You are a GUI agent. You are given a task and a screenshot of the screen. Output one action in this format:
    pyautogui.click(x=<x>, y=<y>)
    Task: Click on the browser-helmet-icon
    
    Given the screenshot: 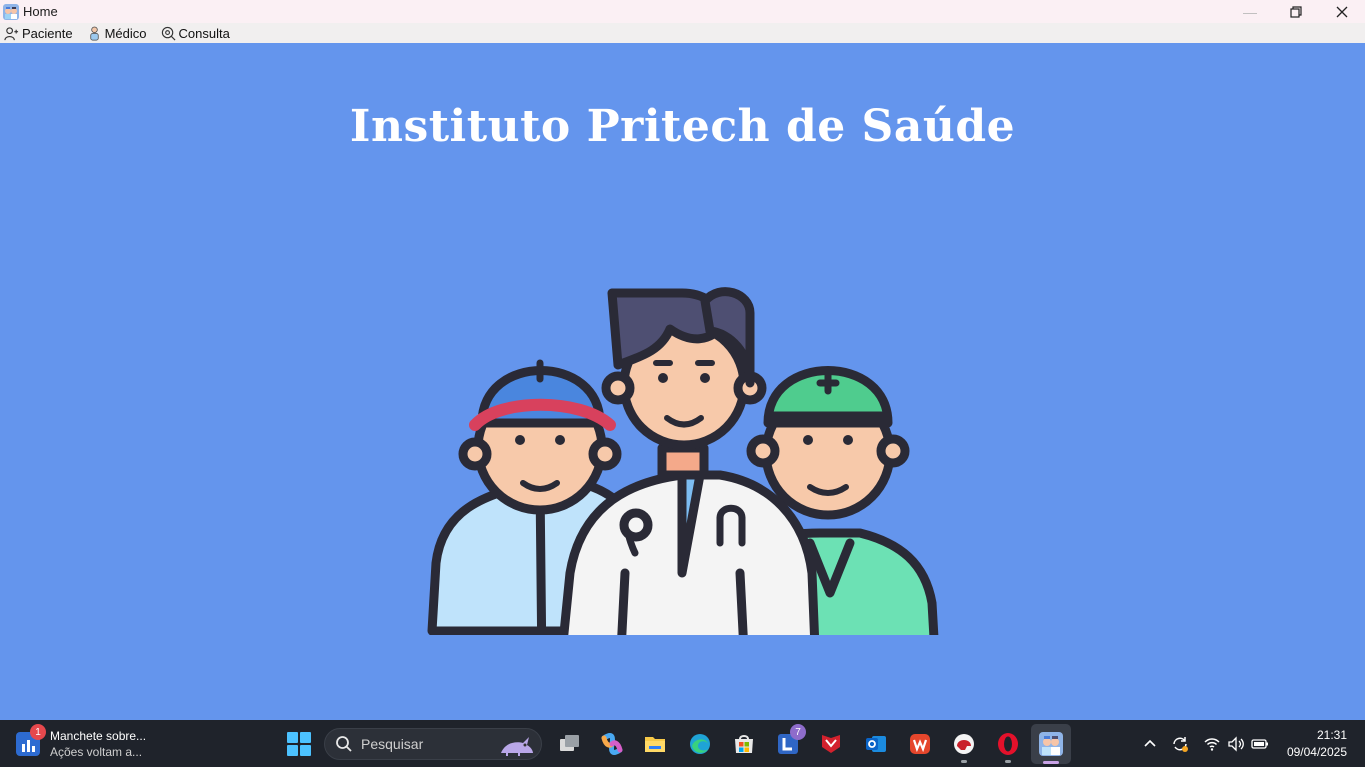 What is the action you would take?
    pyautogui.click(x=964, y=746)
    